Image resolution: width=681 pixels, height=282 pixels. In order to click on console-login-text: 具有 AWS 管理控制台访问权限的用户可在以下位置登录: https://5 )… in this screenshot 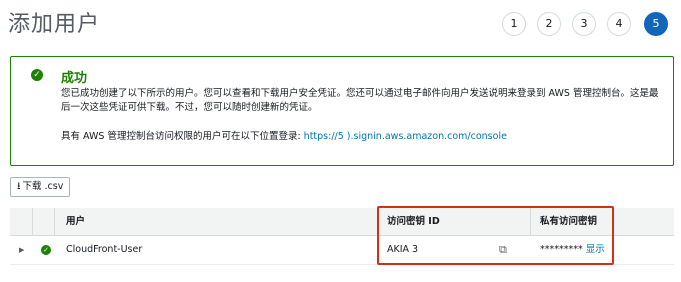, I will do `click(284, 135)`.